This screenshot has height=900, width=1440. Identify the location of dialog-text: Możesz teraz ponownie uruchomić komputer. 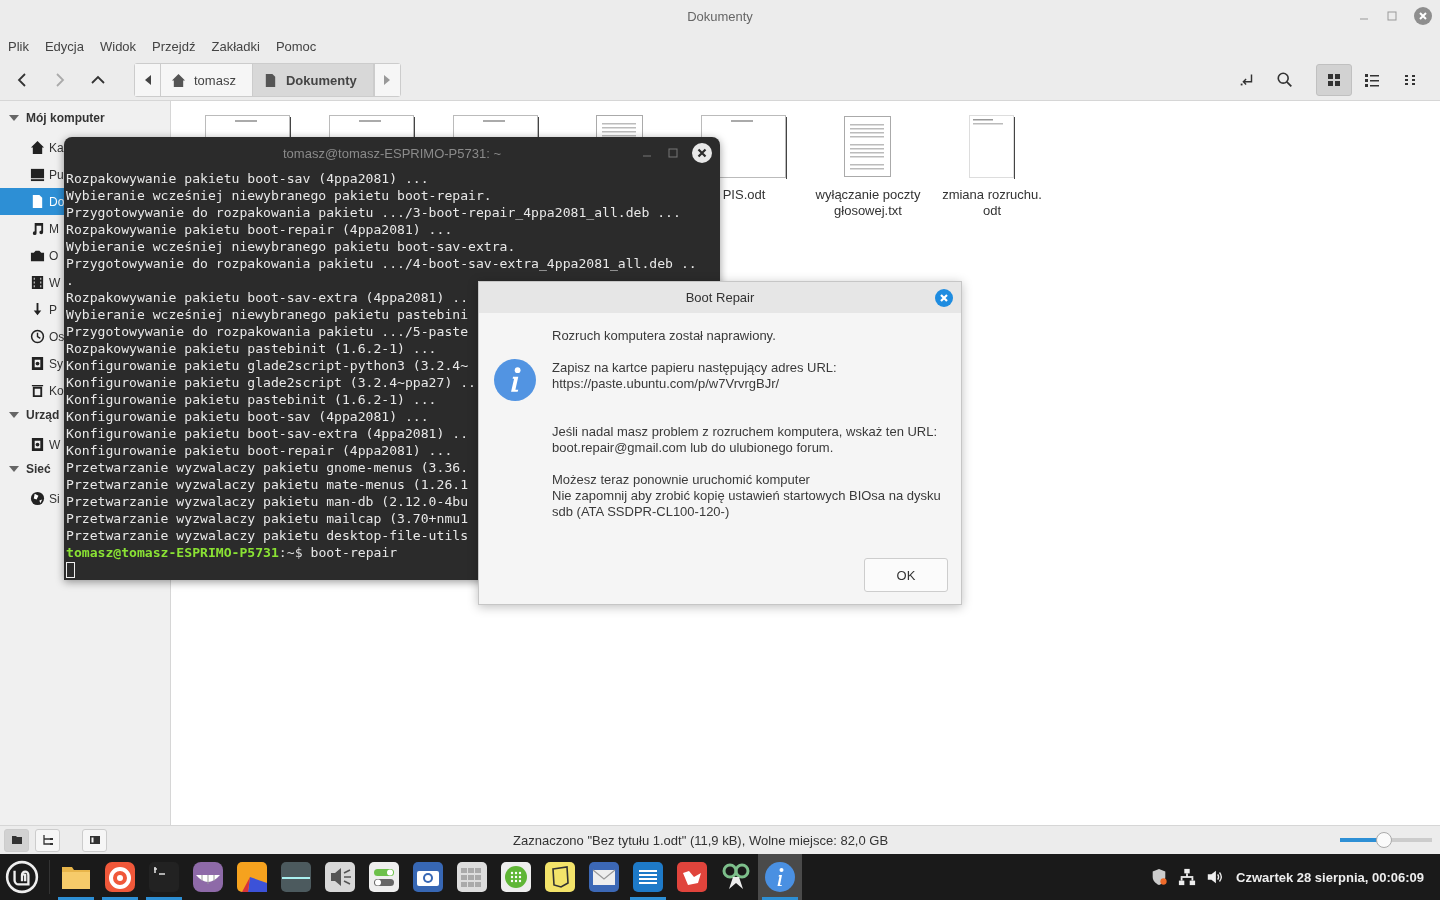
(681, 480).